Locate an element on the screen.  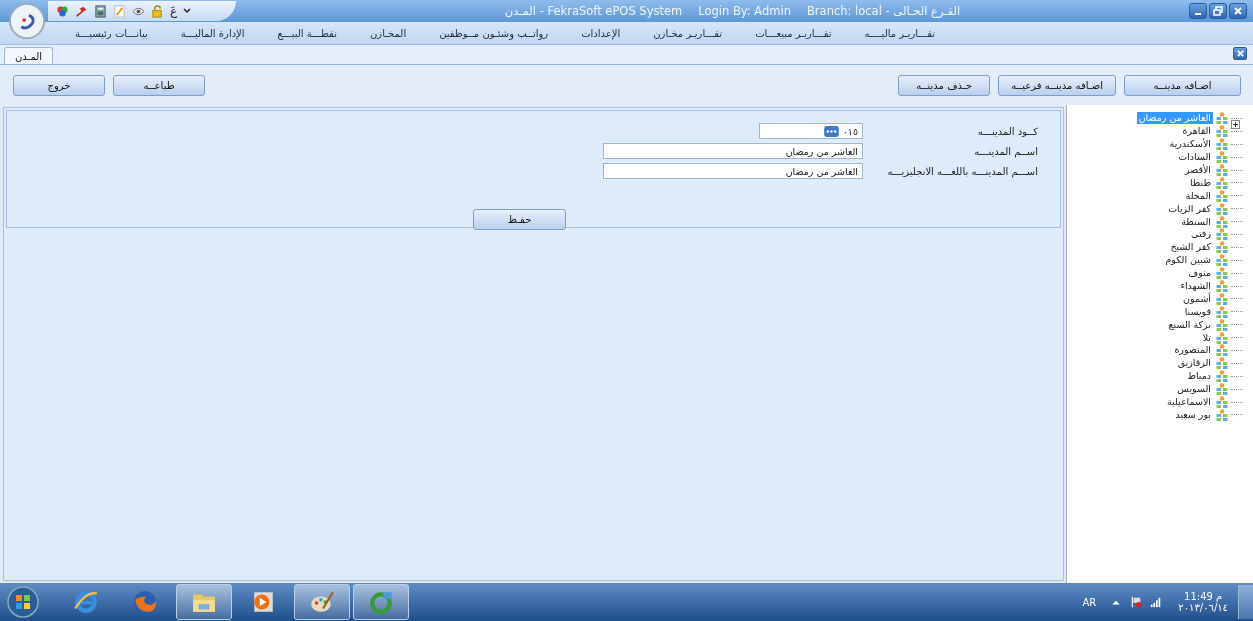
menu-item: الإعدادات is located at coordinates (601, 33).